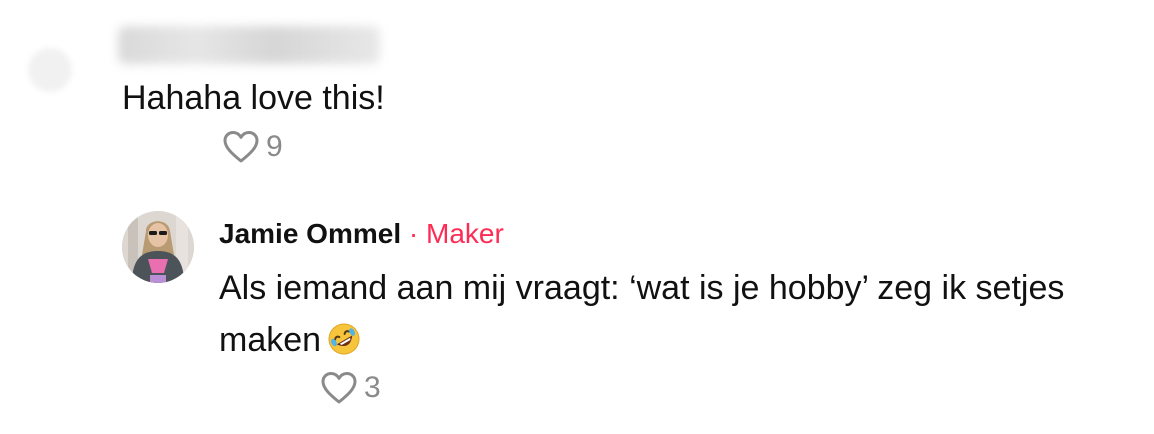 This screenshot has width=1154, height=434. What do you see at coordinates (344, 345) in the screenshot?
I see `rolling-laughing-emoji-icon` at bounding box center [344, 345].